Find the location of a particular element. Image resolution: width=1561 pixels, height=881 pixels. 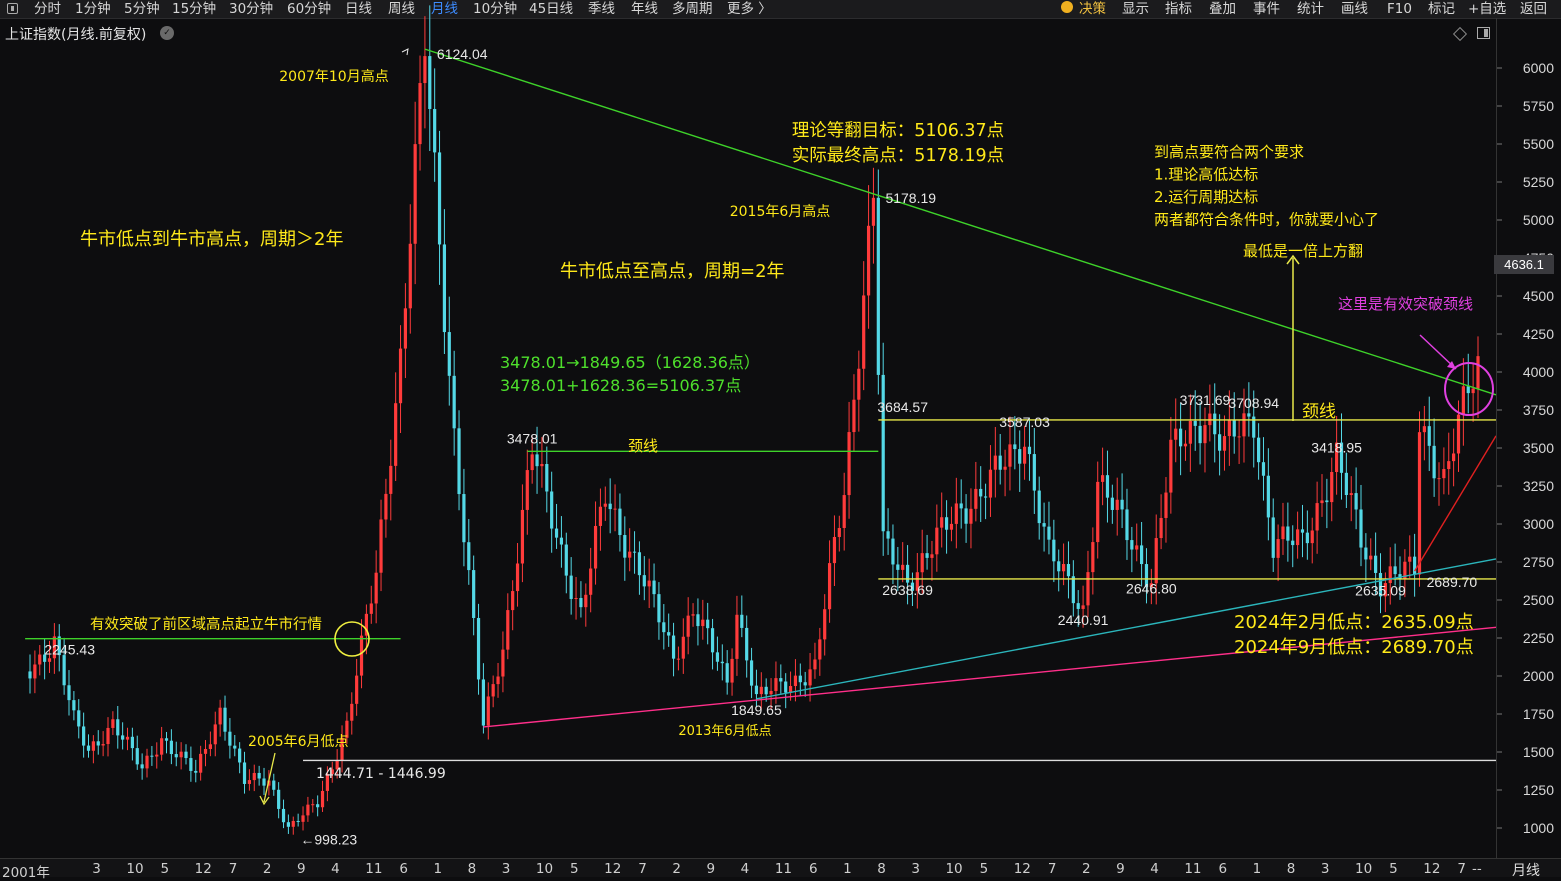

y-tick-label: 4500 is located at coordinates (1538, 296).